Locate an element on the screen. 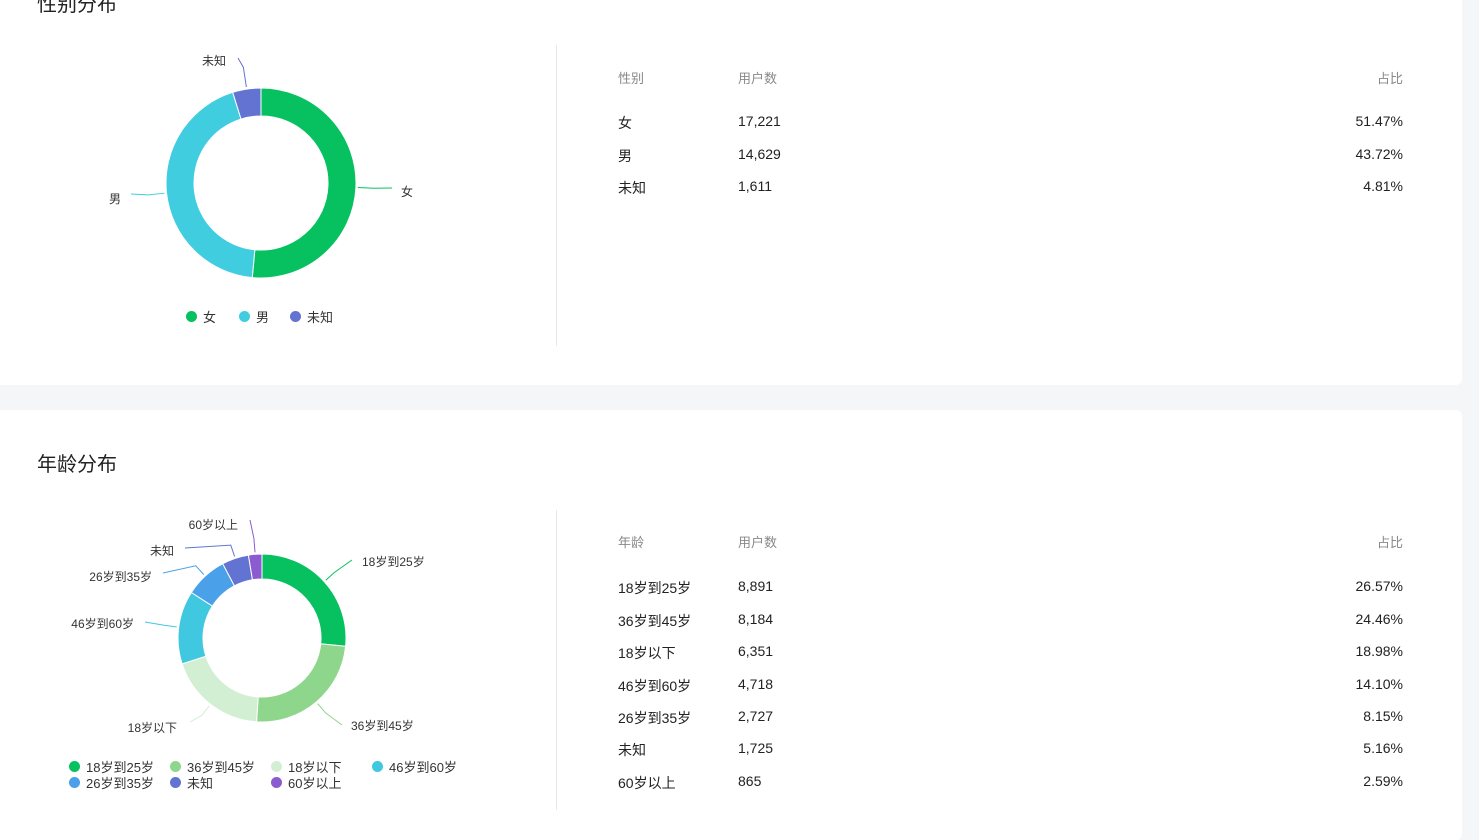  gender-legend-item: 男 is located at coordinates (254, 316).